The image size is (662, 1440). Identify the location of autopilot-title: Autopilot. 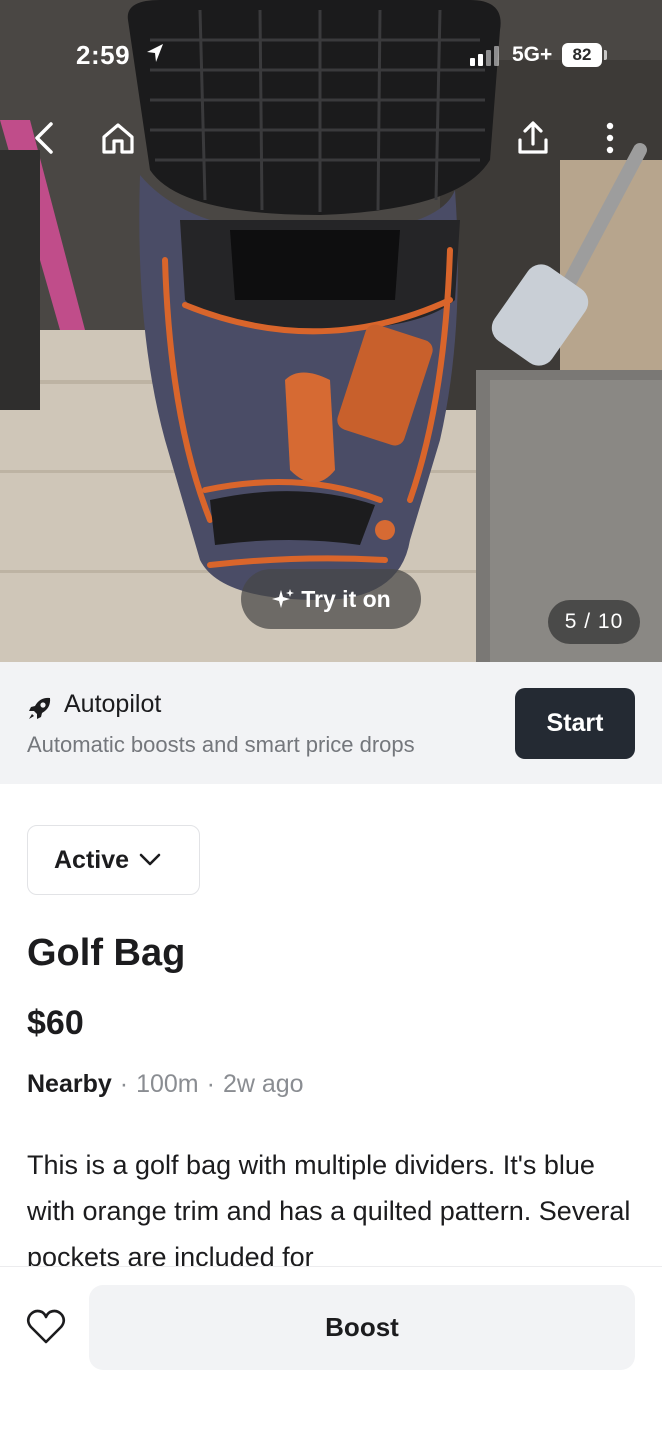
(113, 704).